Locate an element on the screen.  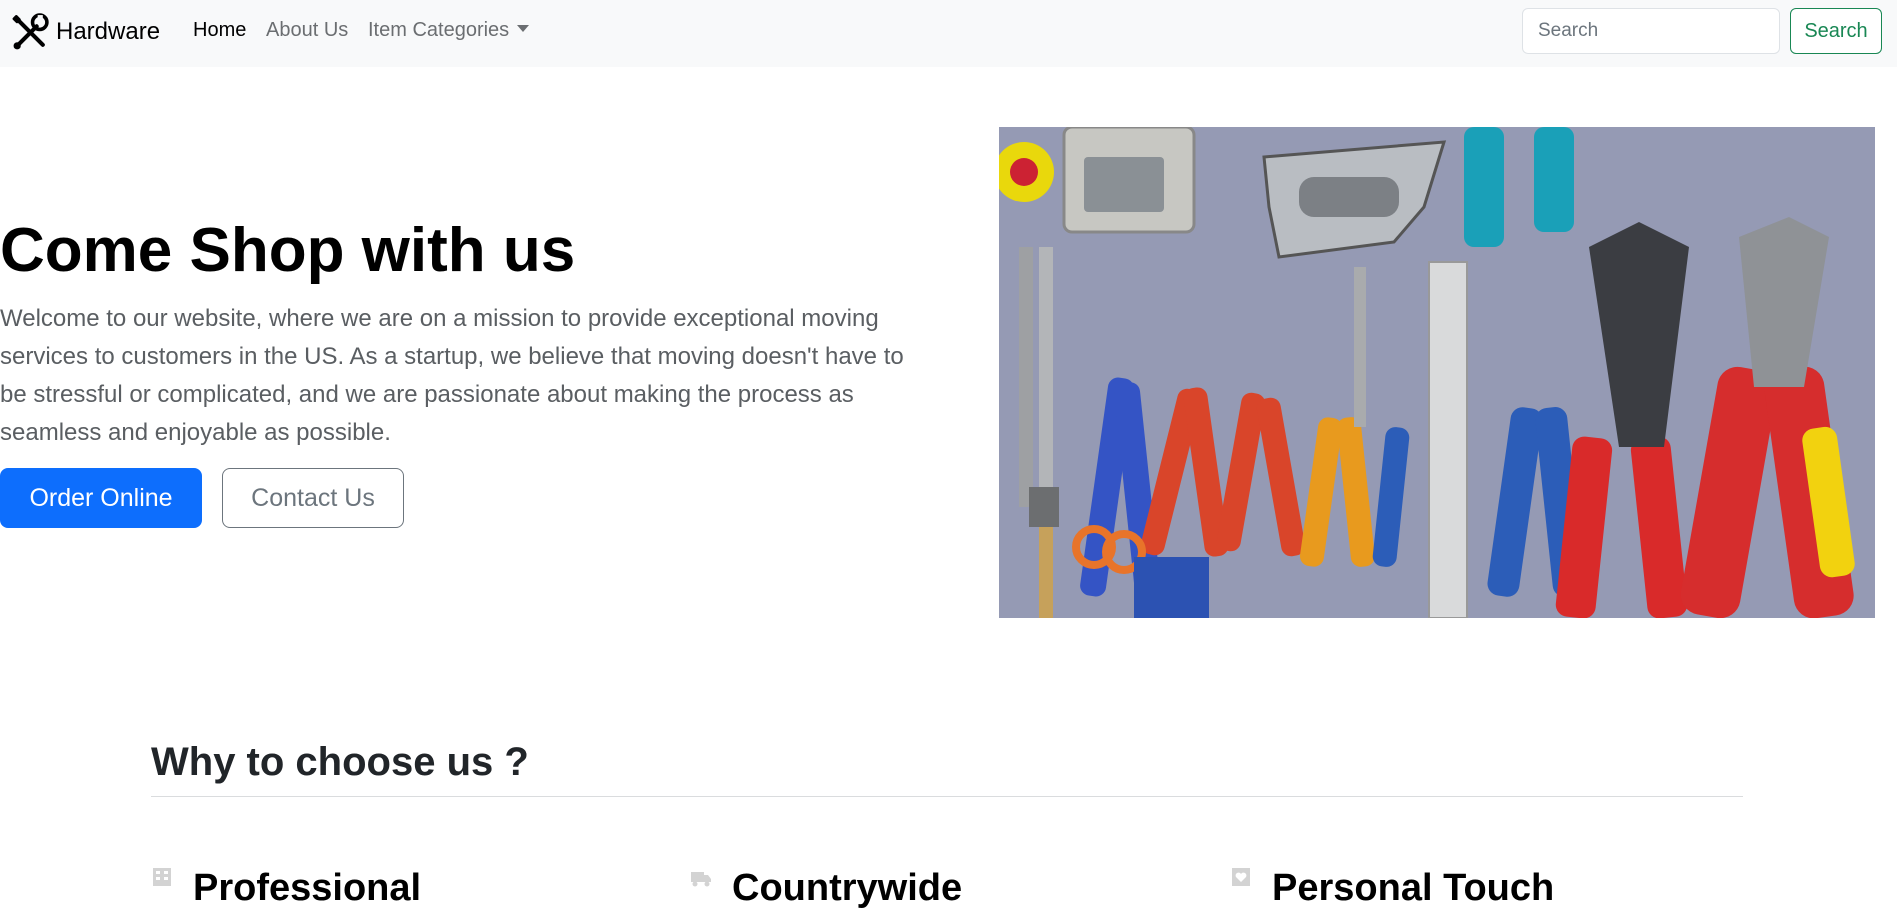
search-input is located at coordinates (1651, 31).